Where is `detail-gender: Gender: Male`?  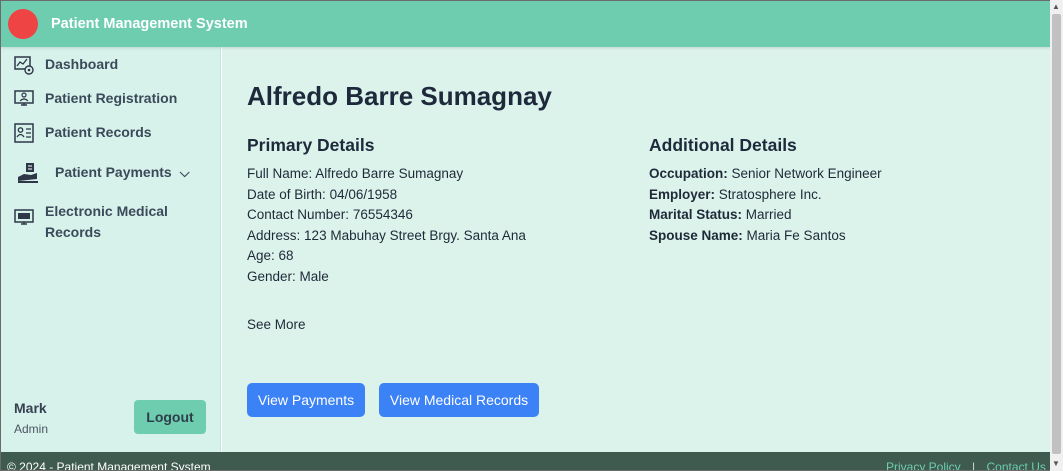 detail-gender: Gender: Male is located at coordinates (288, 276).